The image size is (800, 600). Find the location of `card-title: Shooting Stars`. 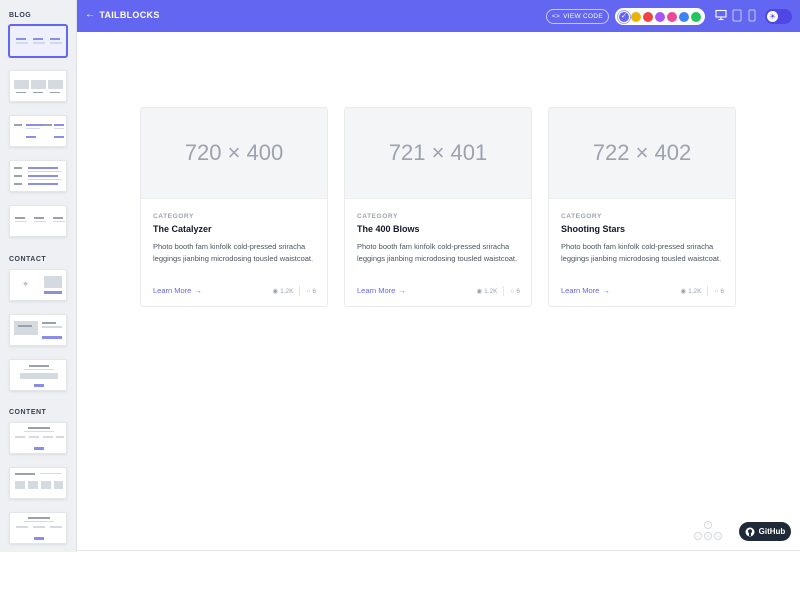

card-title: Shooting Stars is located at coordinates (593, 229).